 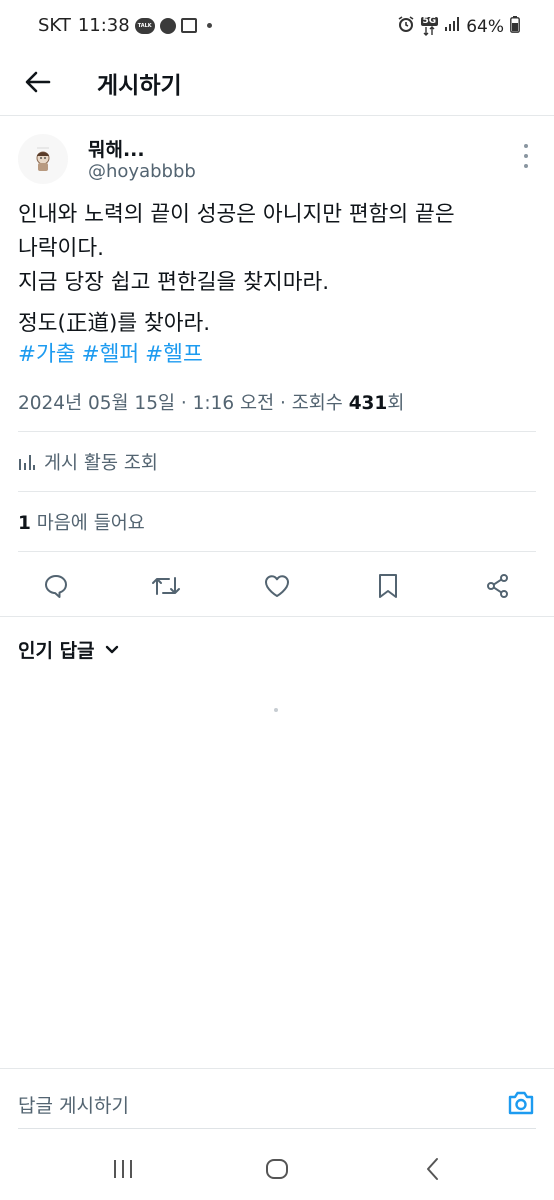 I want to click on recent-apps-button, so click(x=123, y=1169).